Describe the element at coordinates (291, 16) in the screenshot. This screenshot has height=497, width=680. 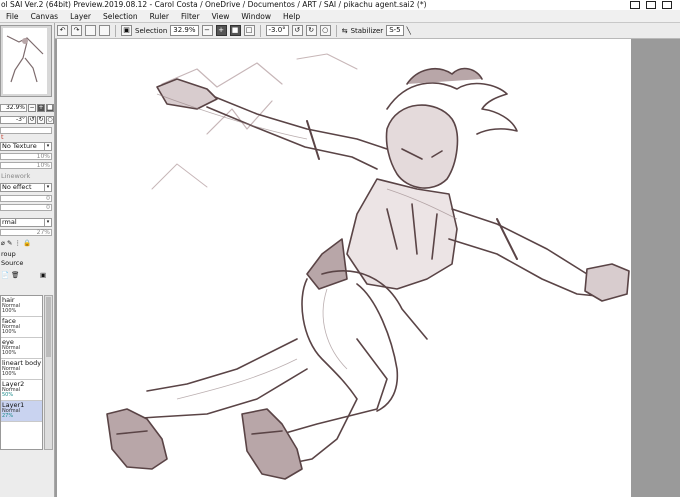
I see `menu-help: Help` at that location.